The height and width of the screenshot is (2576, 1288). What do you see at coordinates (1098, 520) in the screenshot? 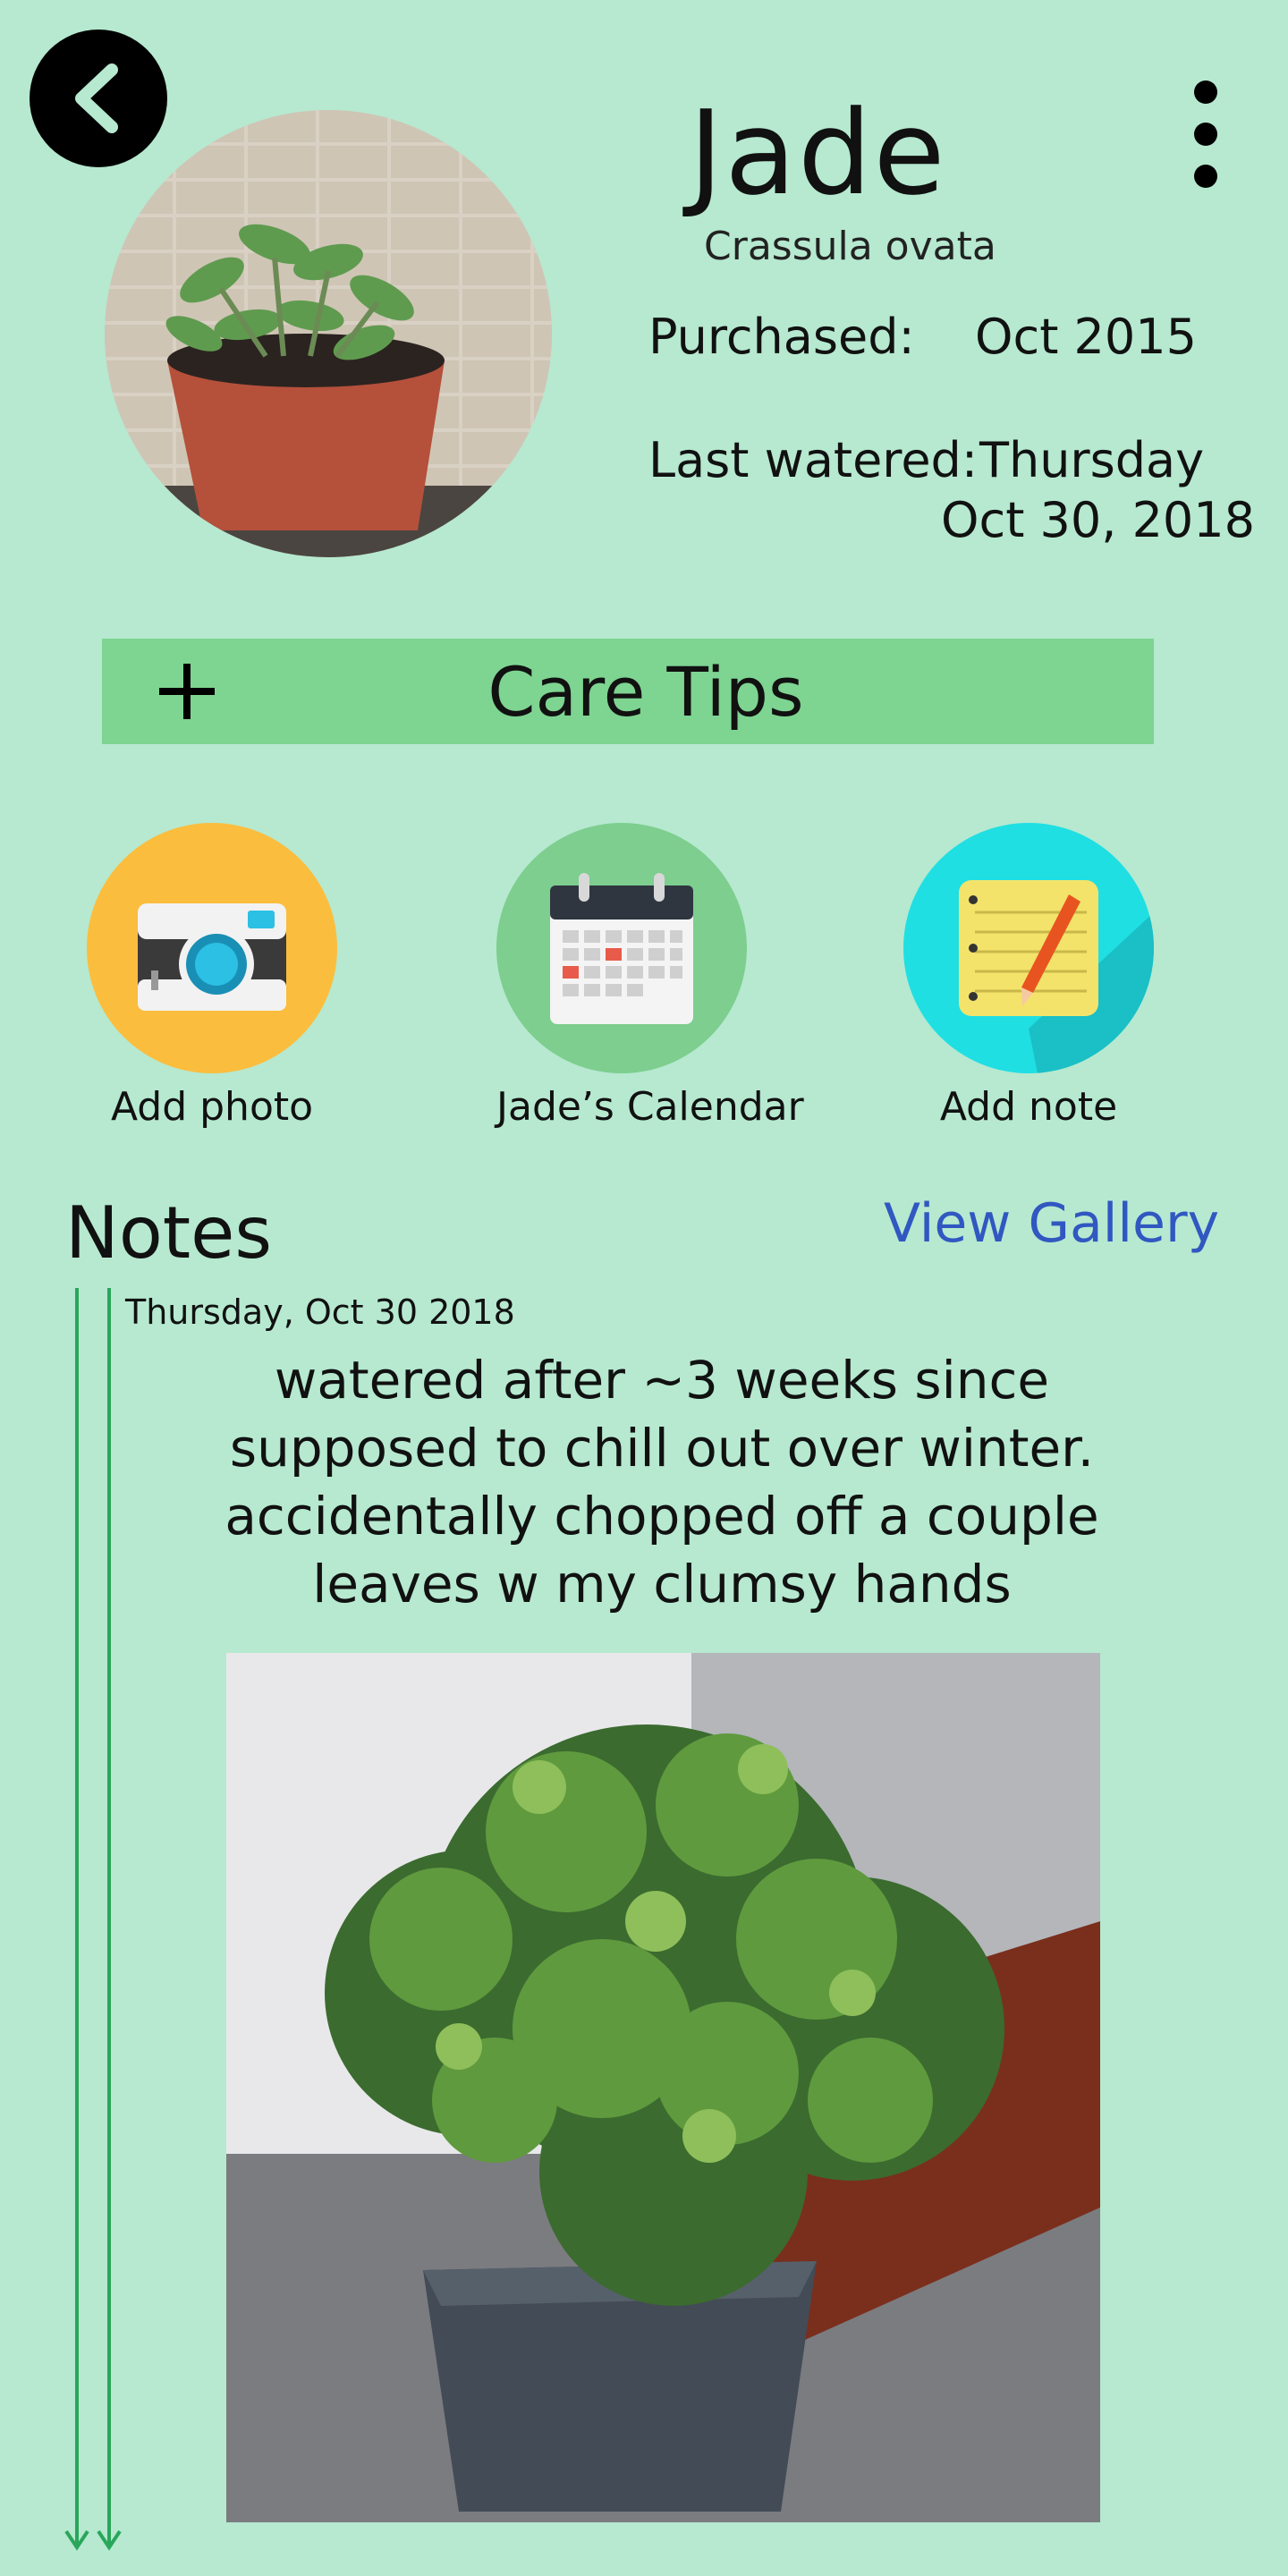
I see `last-watered-date: Oct 30, 2018` at bounding box center [1098, 520].